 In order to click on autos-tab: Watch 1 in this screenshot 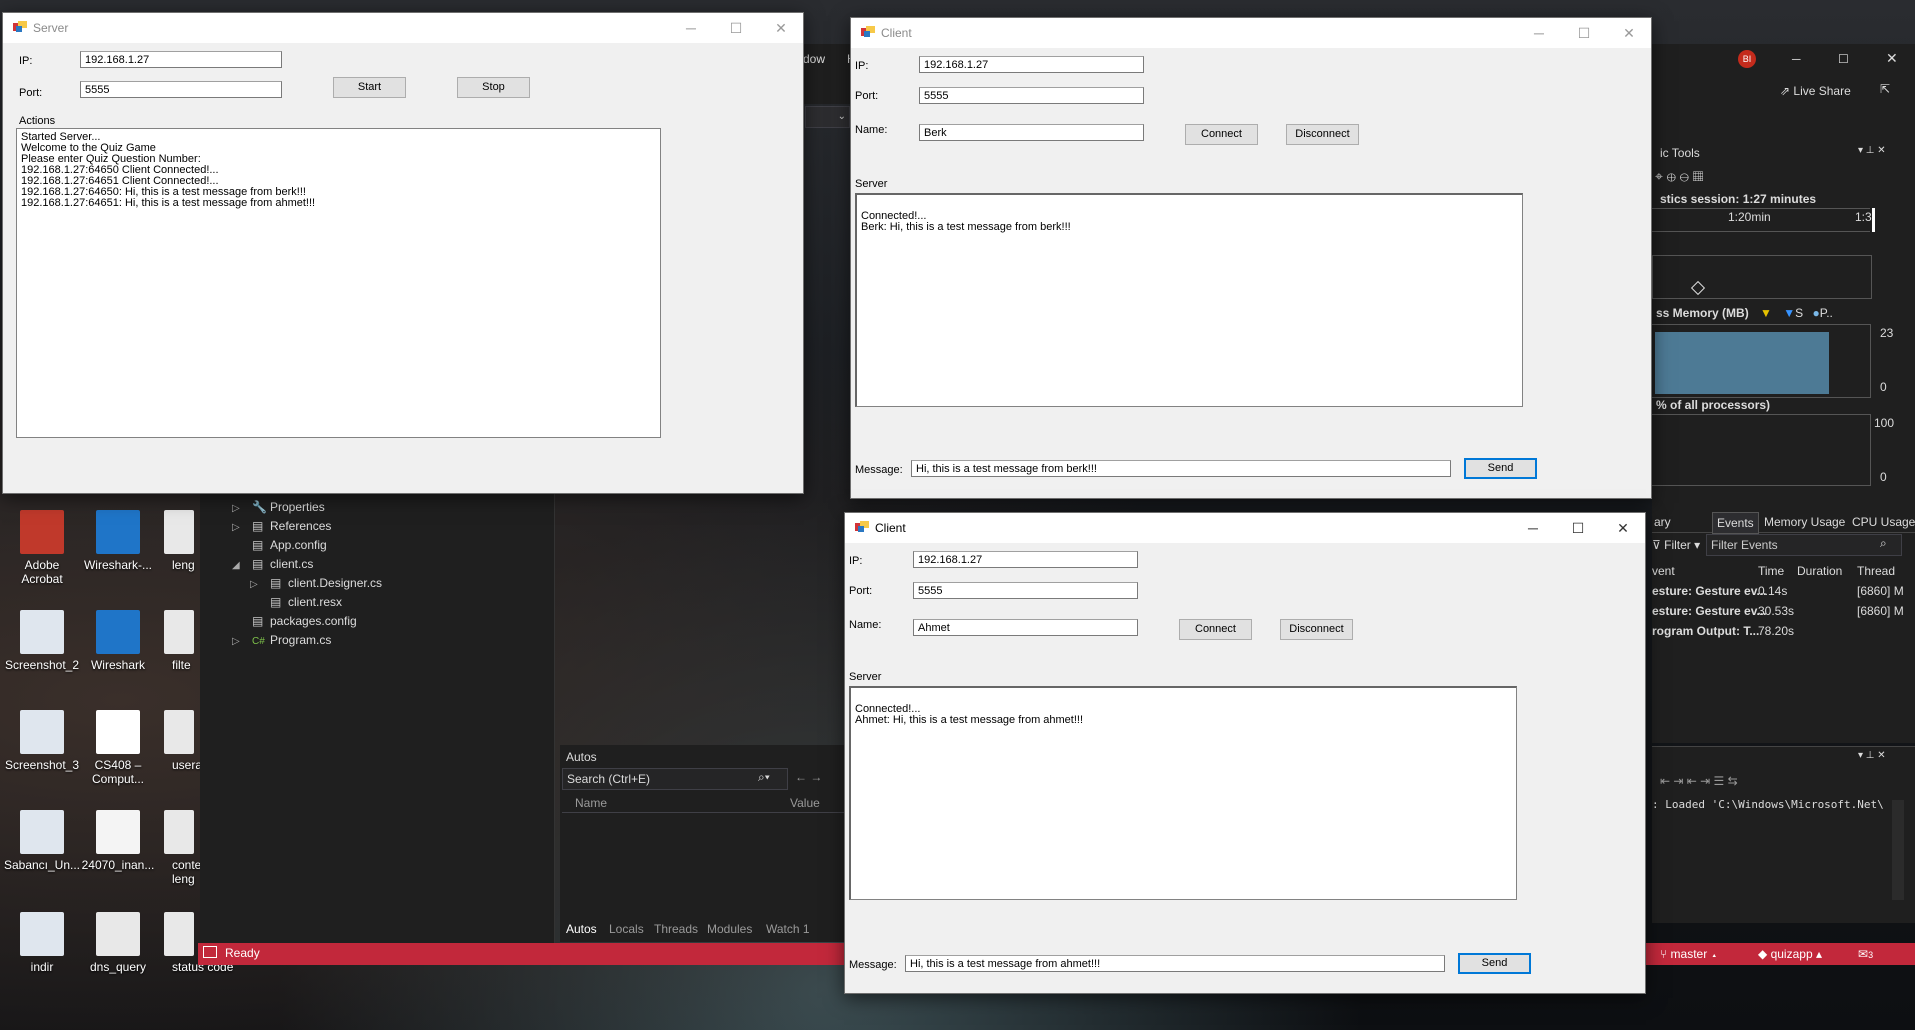, I will do `click(788, 929)`.